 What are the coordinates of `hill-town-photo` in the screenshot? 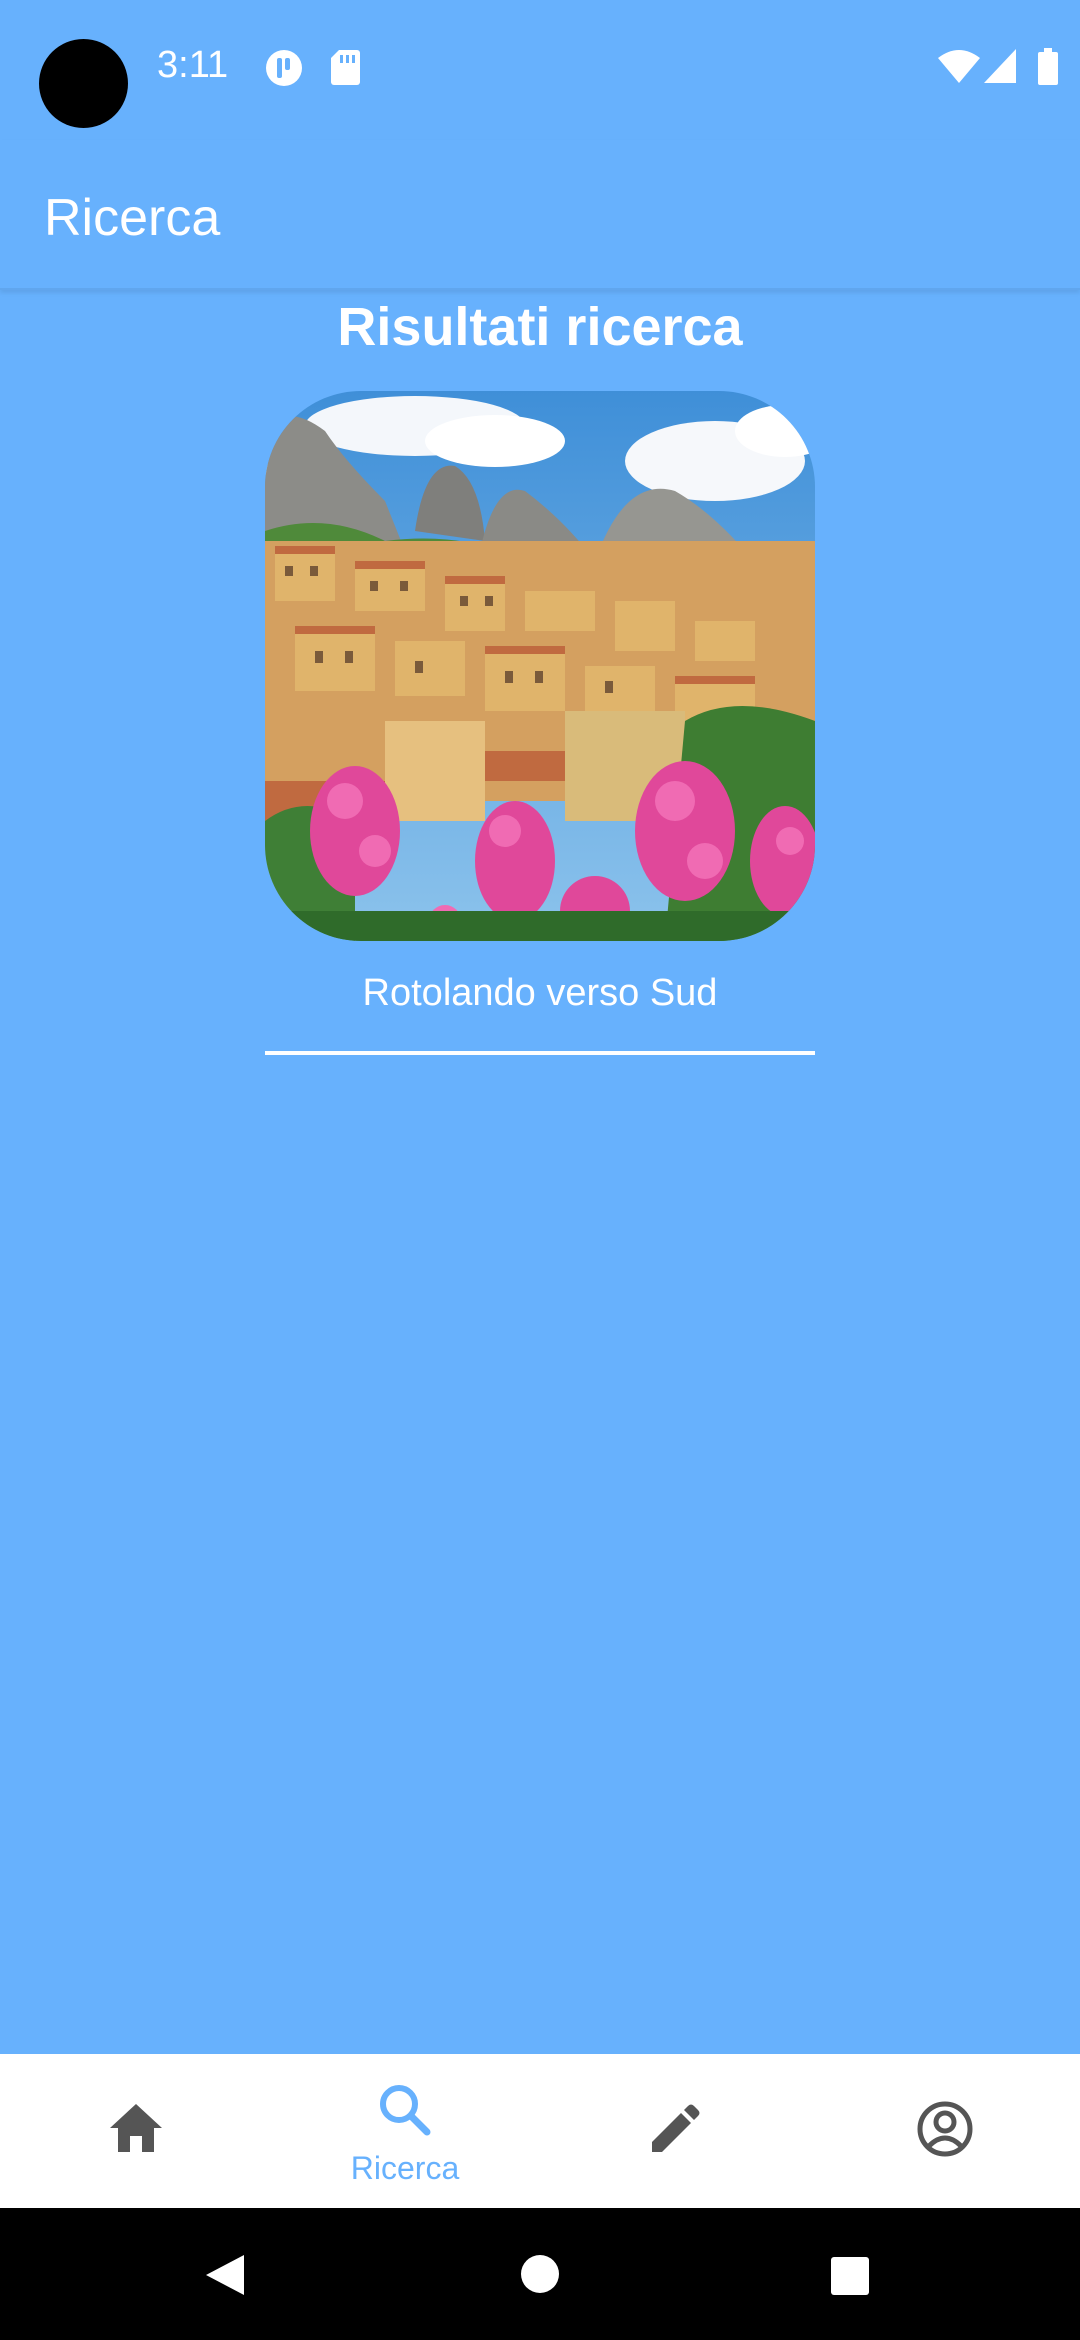 It's located at (540, 666).